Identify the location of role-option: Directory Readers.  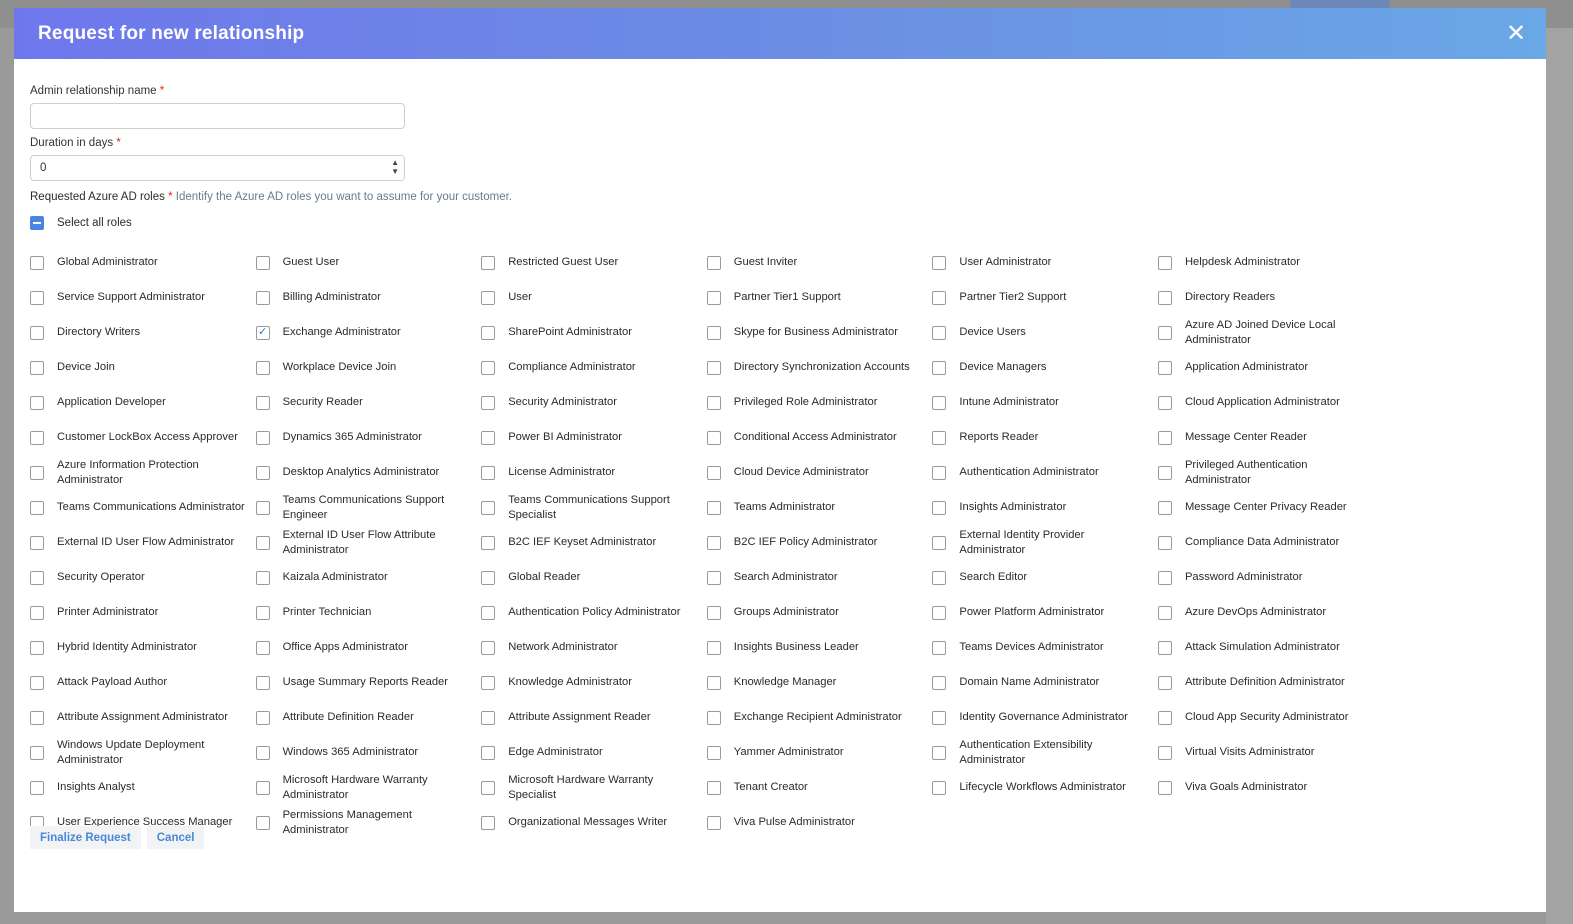
(1270, 297).